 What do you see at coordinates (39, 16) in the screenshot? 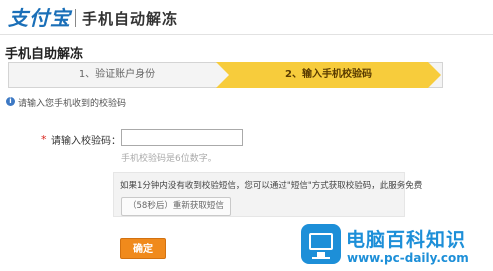
I see `alipay-logo: 支付宝` at bounding box center [39, 16].